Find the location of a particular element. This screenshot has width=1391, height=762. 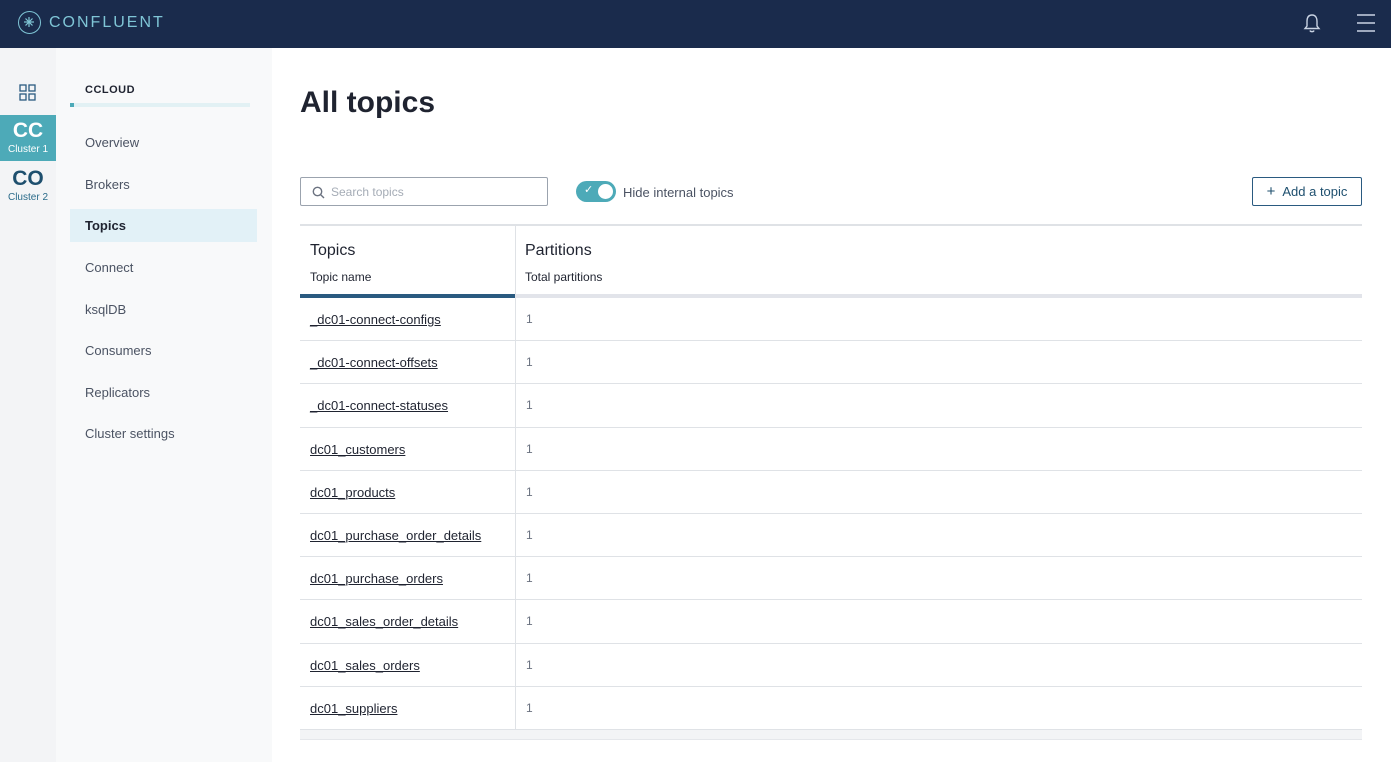

add-topic-button: + Add a topic is located at coordinates (1307, 191).